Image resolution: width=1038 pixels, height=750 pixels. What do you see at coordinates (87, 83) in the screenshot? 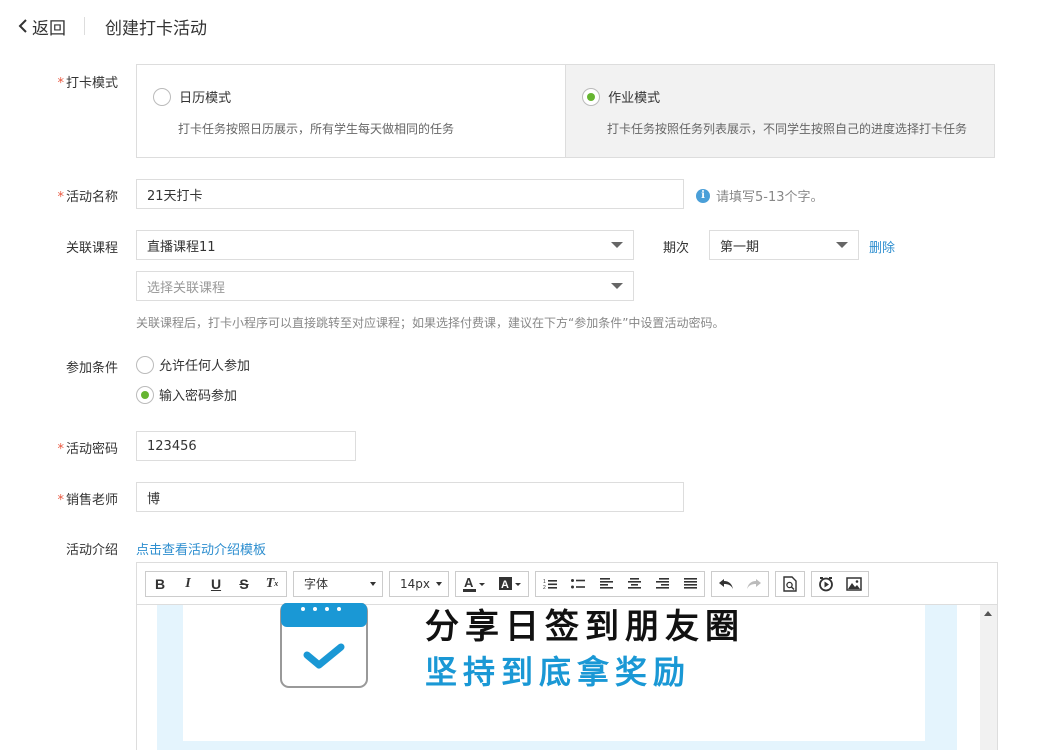
I see `mode-label: * 打卡模式` at bounding box center [87, 83].